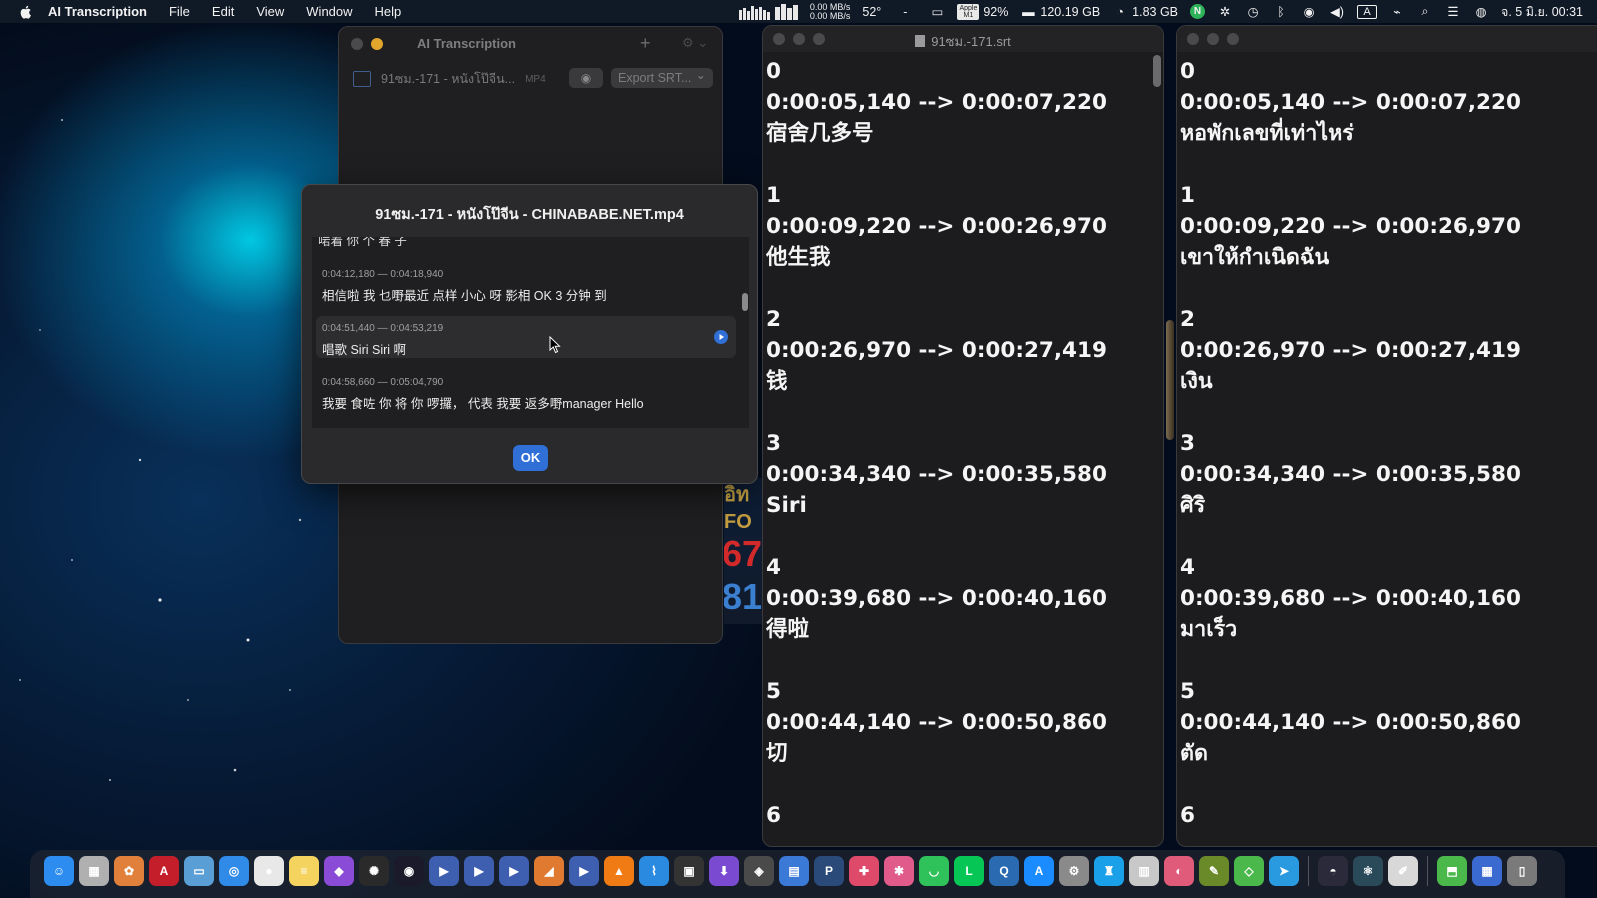  What do you see at coordinates (199, 871) in the screenshot?
I see `preview-icon: ▭` at bounding box center [199, 871].